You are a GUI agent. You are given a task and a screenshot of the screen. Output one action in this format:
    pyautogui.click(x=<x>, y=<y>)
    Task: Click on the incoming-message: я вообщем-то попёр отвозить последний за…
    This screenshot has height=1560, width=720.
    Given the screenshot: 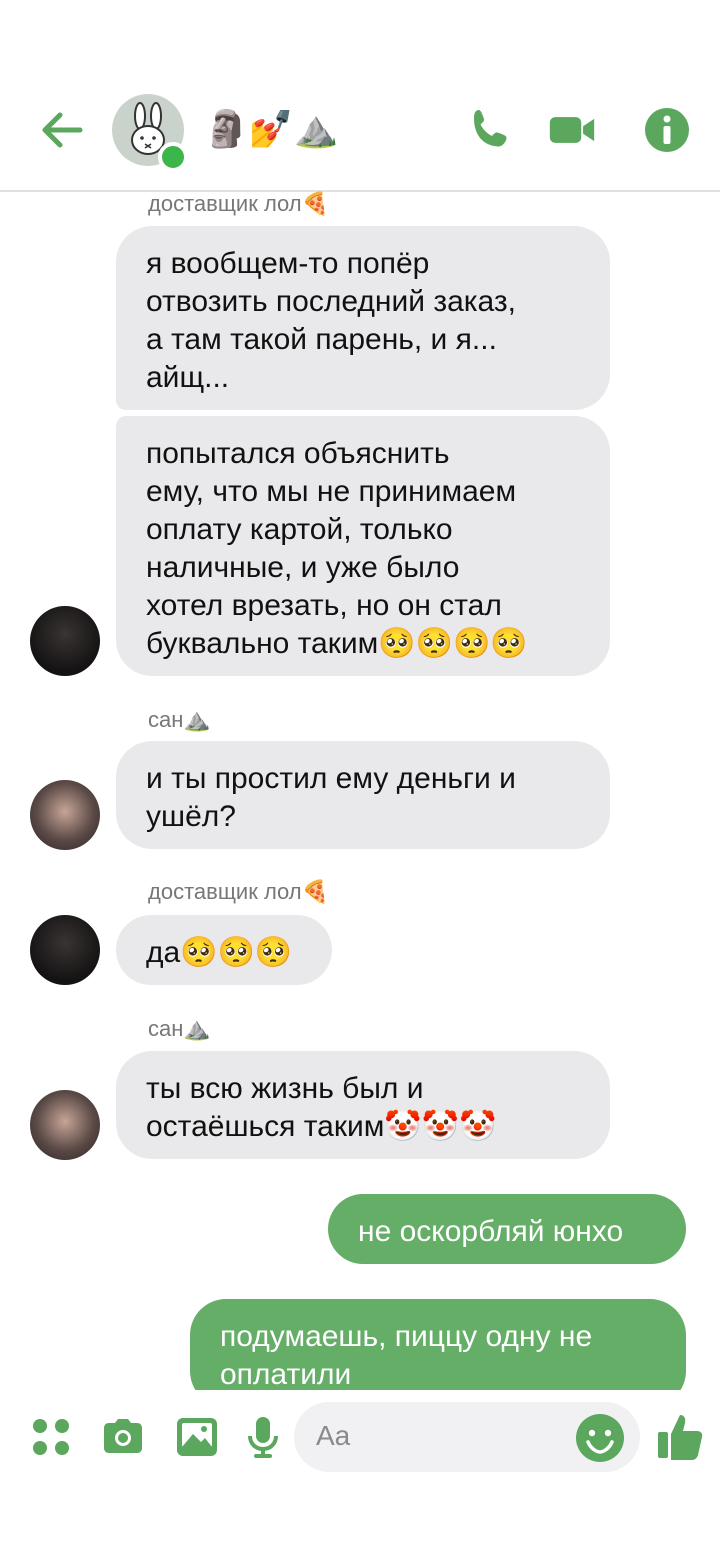 What is the action you would take?
    pyautogui.click(x=363, y=318)
    